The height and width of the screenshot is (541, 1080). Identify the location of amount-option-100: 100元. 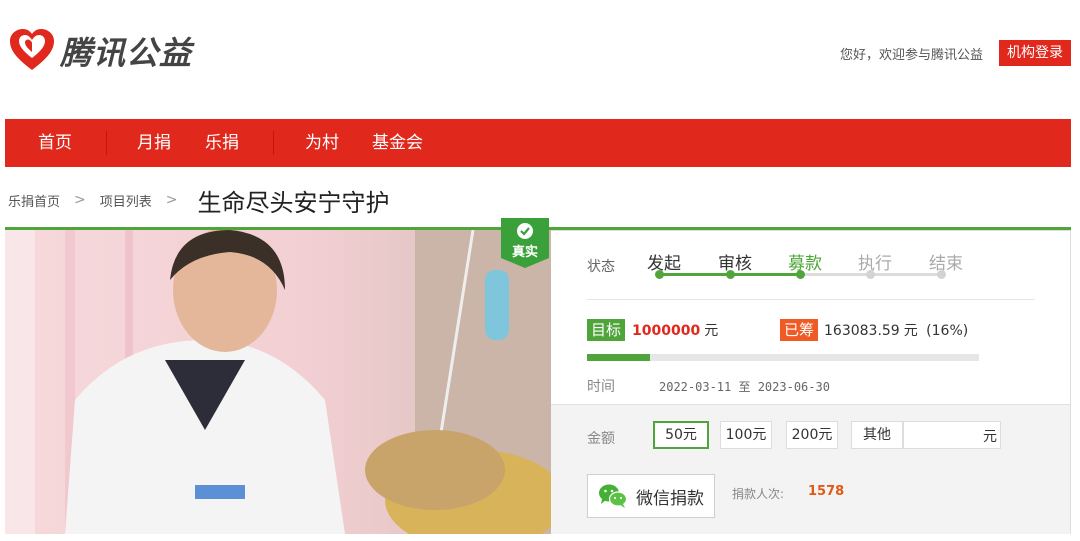
(746, 435).